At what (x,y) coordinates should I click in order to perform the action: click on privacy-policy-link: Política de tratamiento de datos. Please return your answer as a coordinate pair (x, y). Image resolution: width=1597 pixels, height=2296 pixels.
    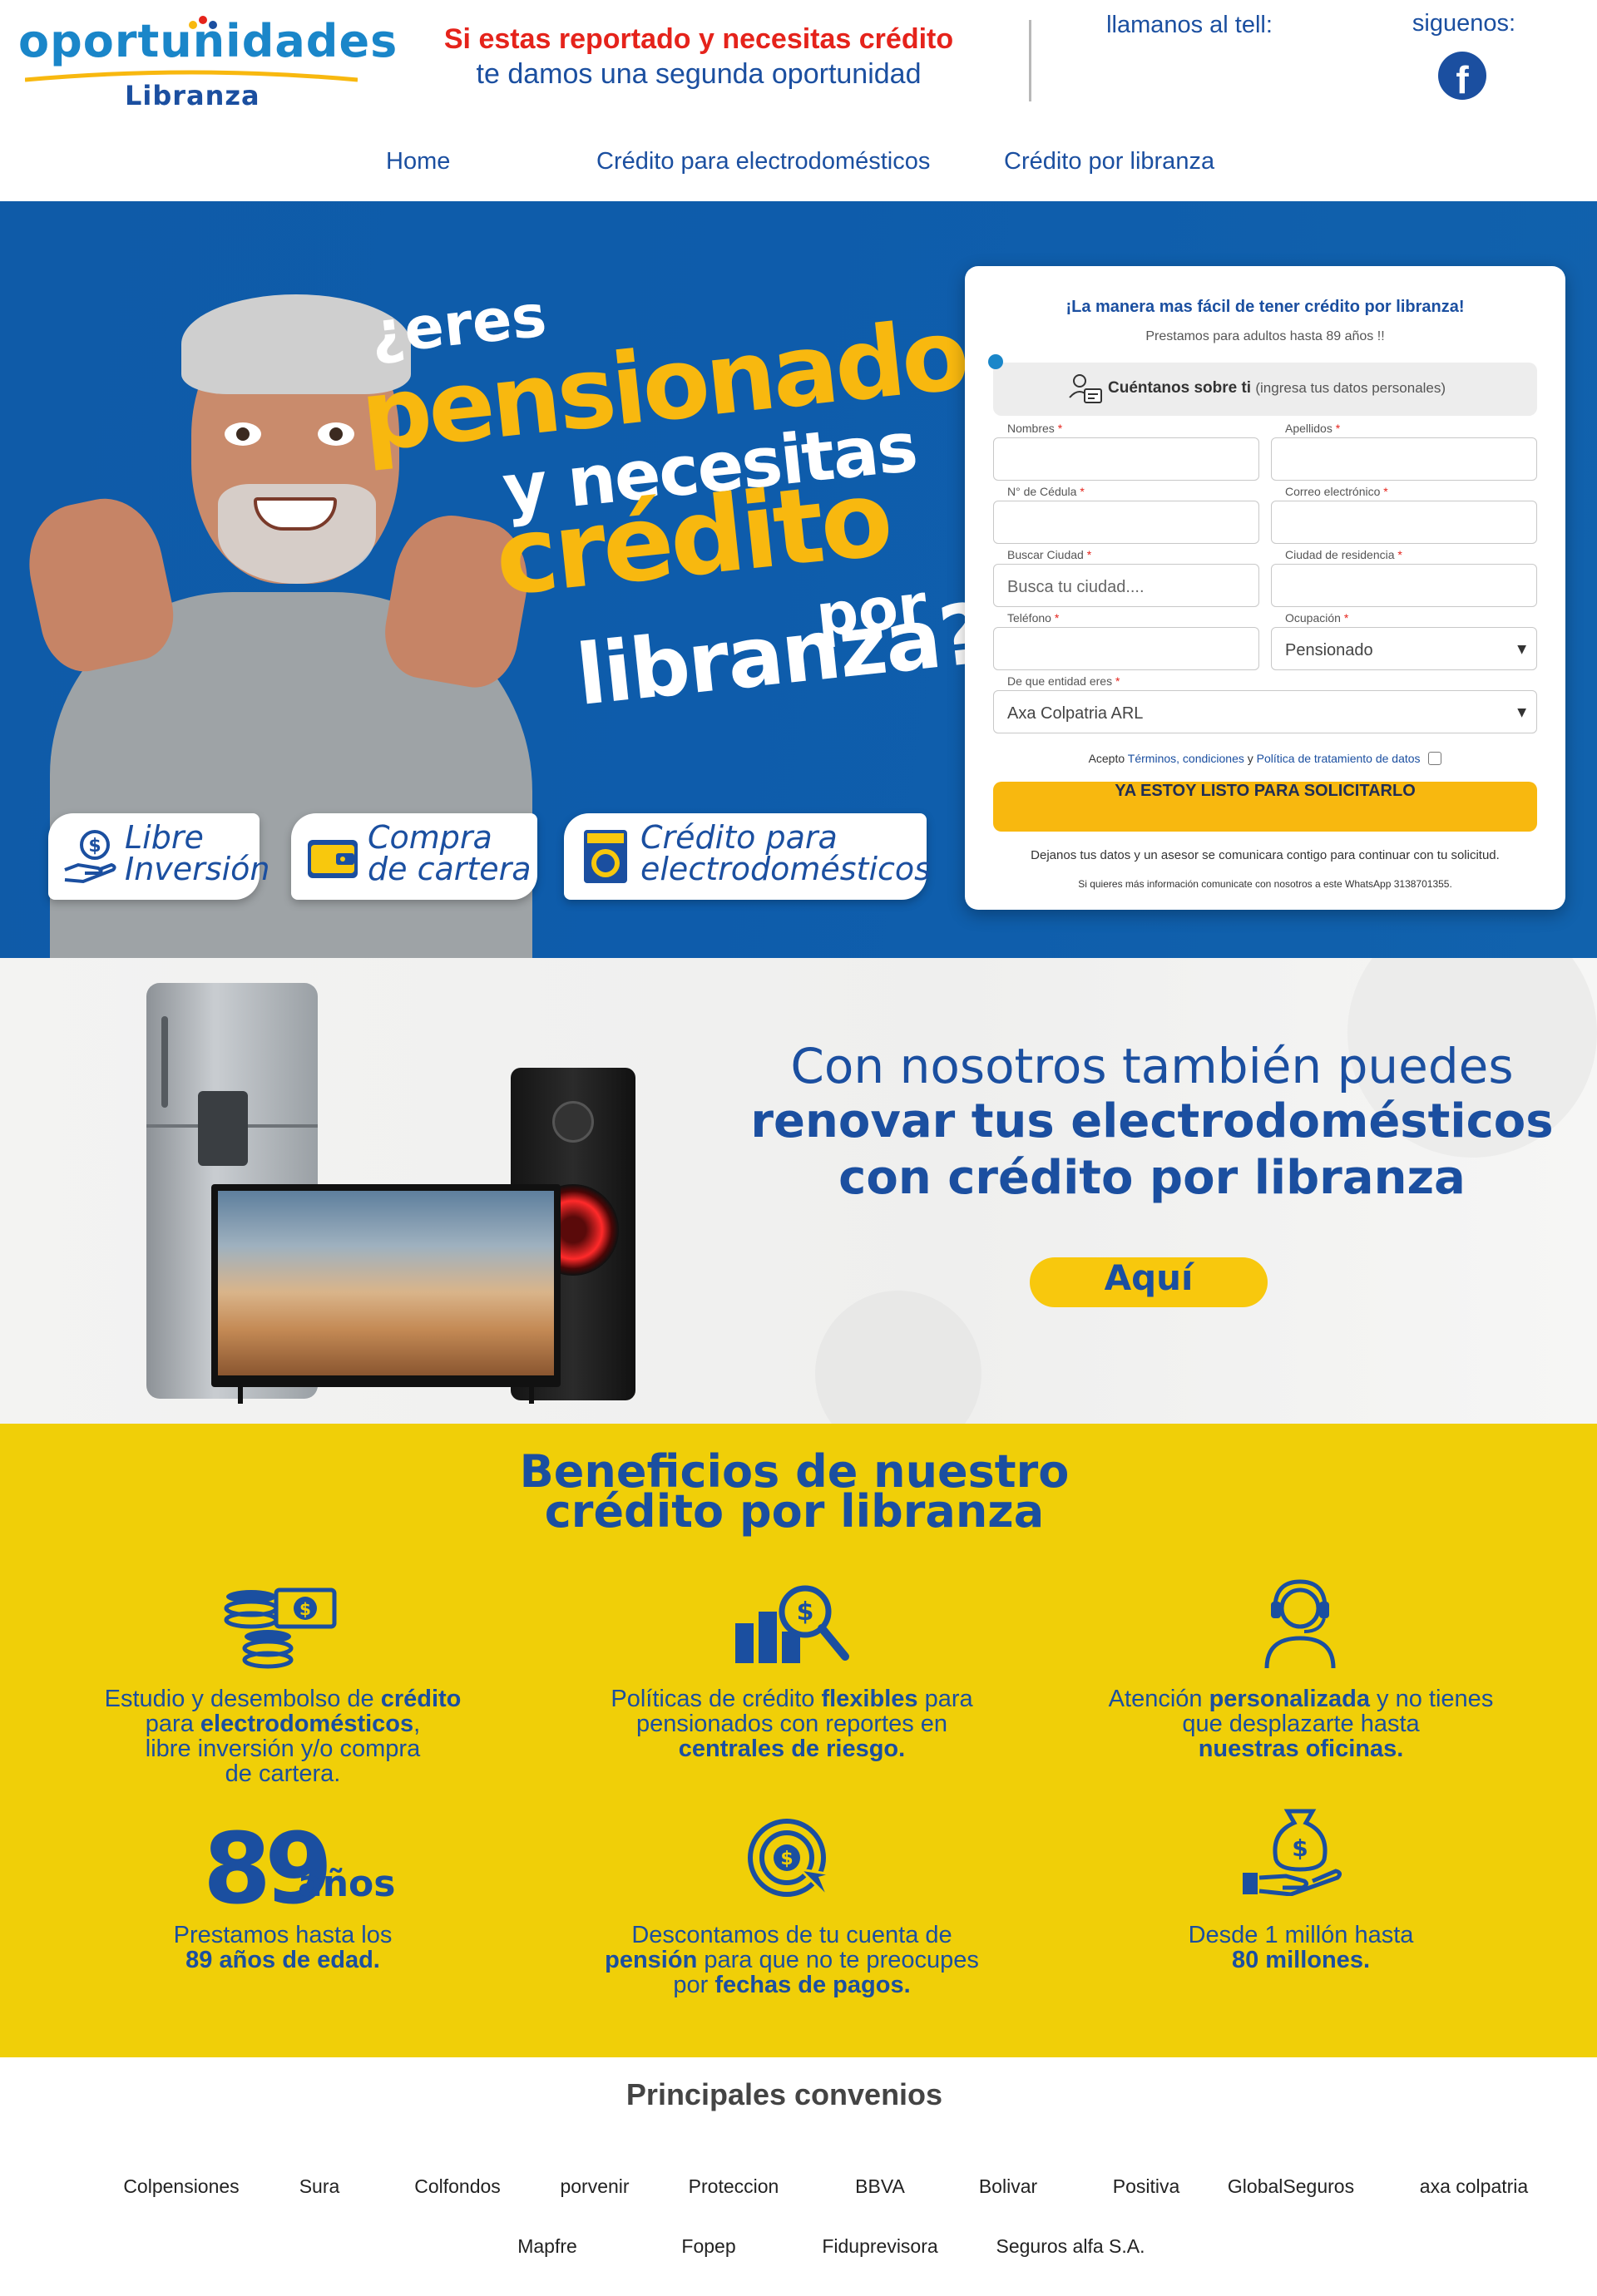
    Looking at the image, I should click on (1339, 758).